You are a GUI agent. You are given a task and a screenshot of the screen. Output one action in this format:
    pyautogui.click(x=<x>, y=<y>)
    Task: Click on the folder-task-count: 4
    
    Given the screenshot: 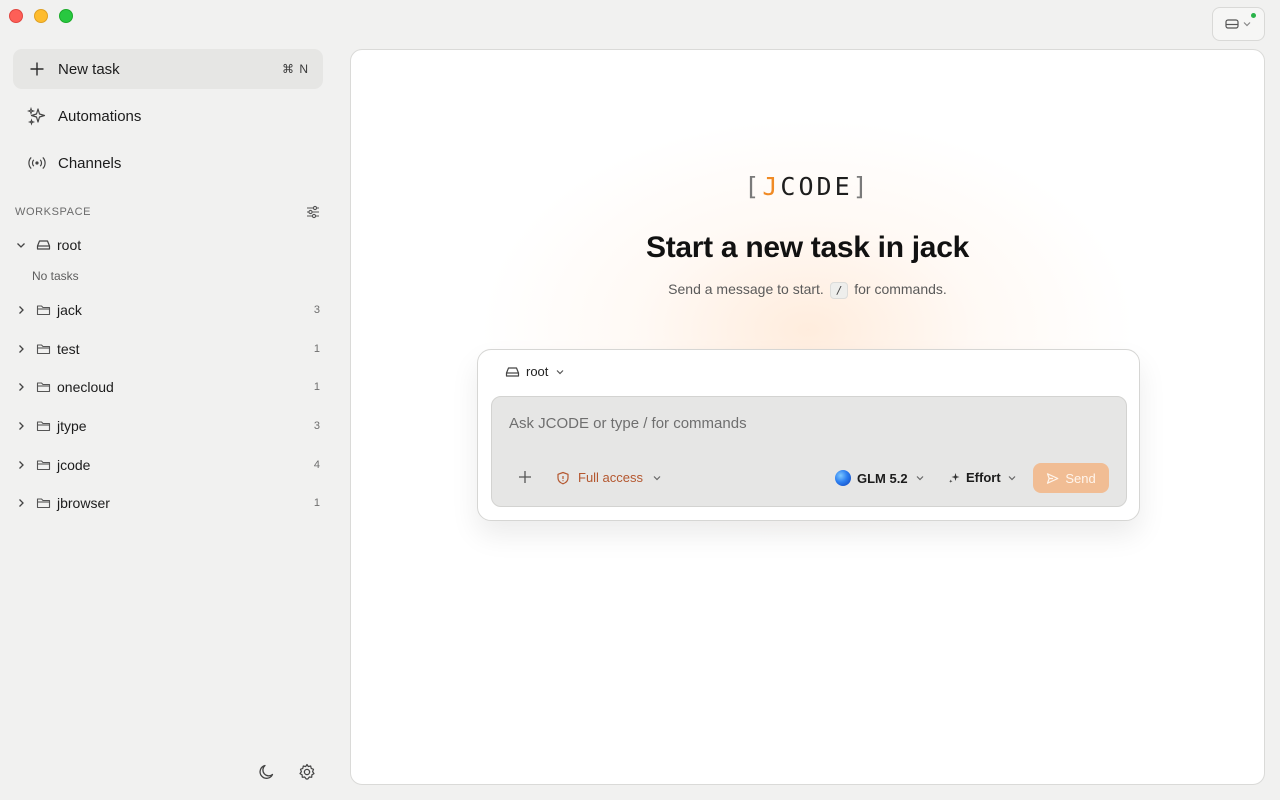 What is the action you would take?
    pyautogui.click(x=316, y=465)
    